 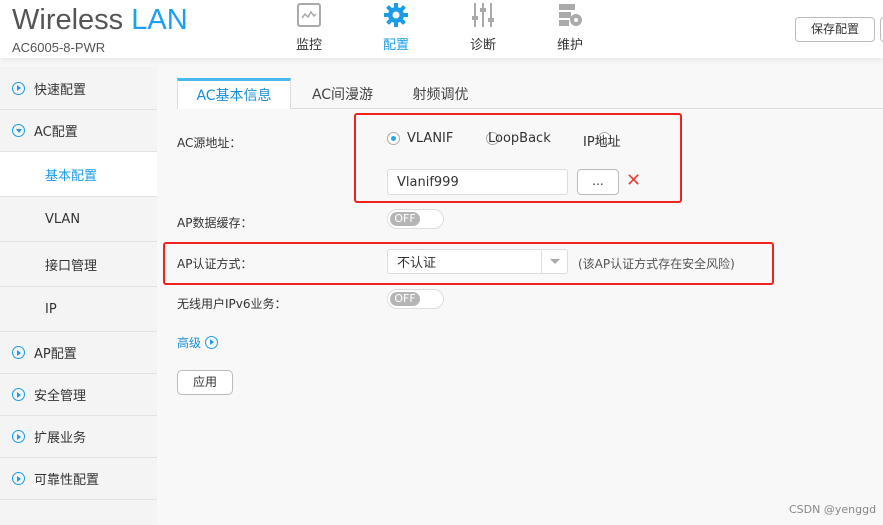 What do you see at coordinates (215, 223) in the screenshot?
I see `ap-cache-label: AP数据缓存：` at bounding box center [215, 223].